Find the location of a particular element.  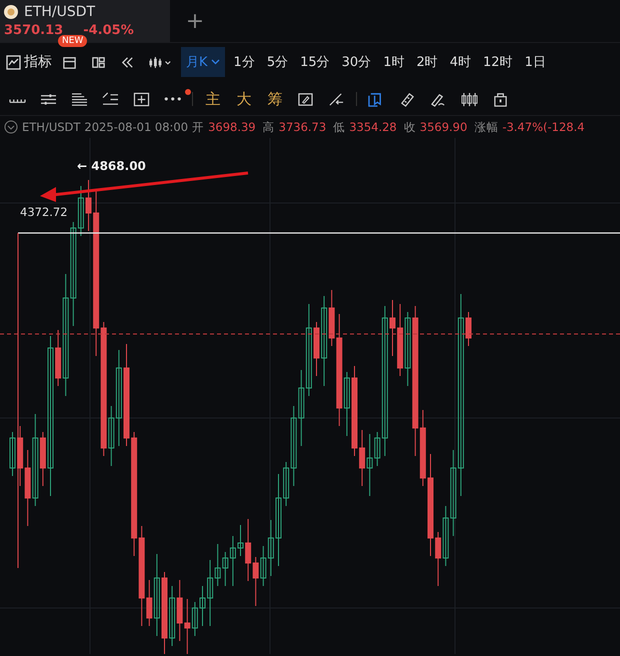

level-price-label: 4372.72 is located at coordinates (44, 212).